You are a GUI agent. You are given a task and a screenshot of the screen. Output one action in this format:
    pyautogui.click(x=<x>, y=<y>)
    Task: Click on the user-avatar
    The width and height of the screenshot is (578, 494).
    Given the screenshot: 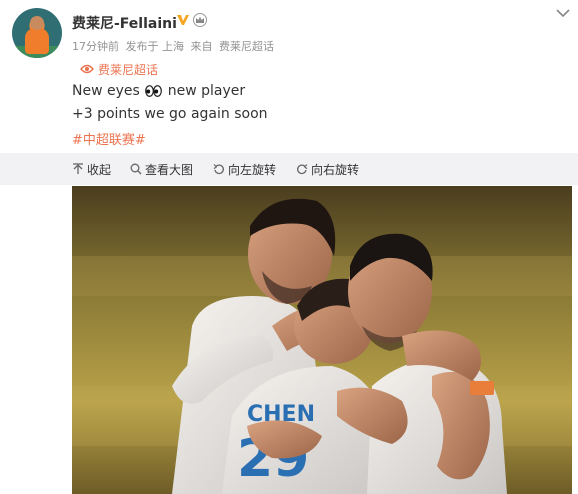 What is the action you would take?
    pyautogui.click(x=37, y=33)
    